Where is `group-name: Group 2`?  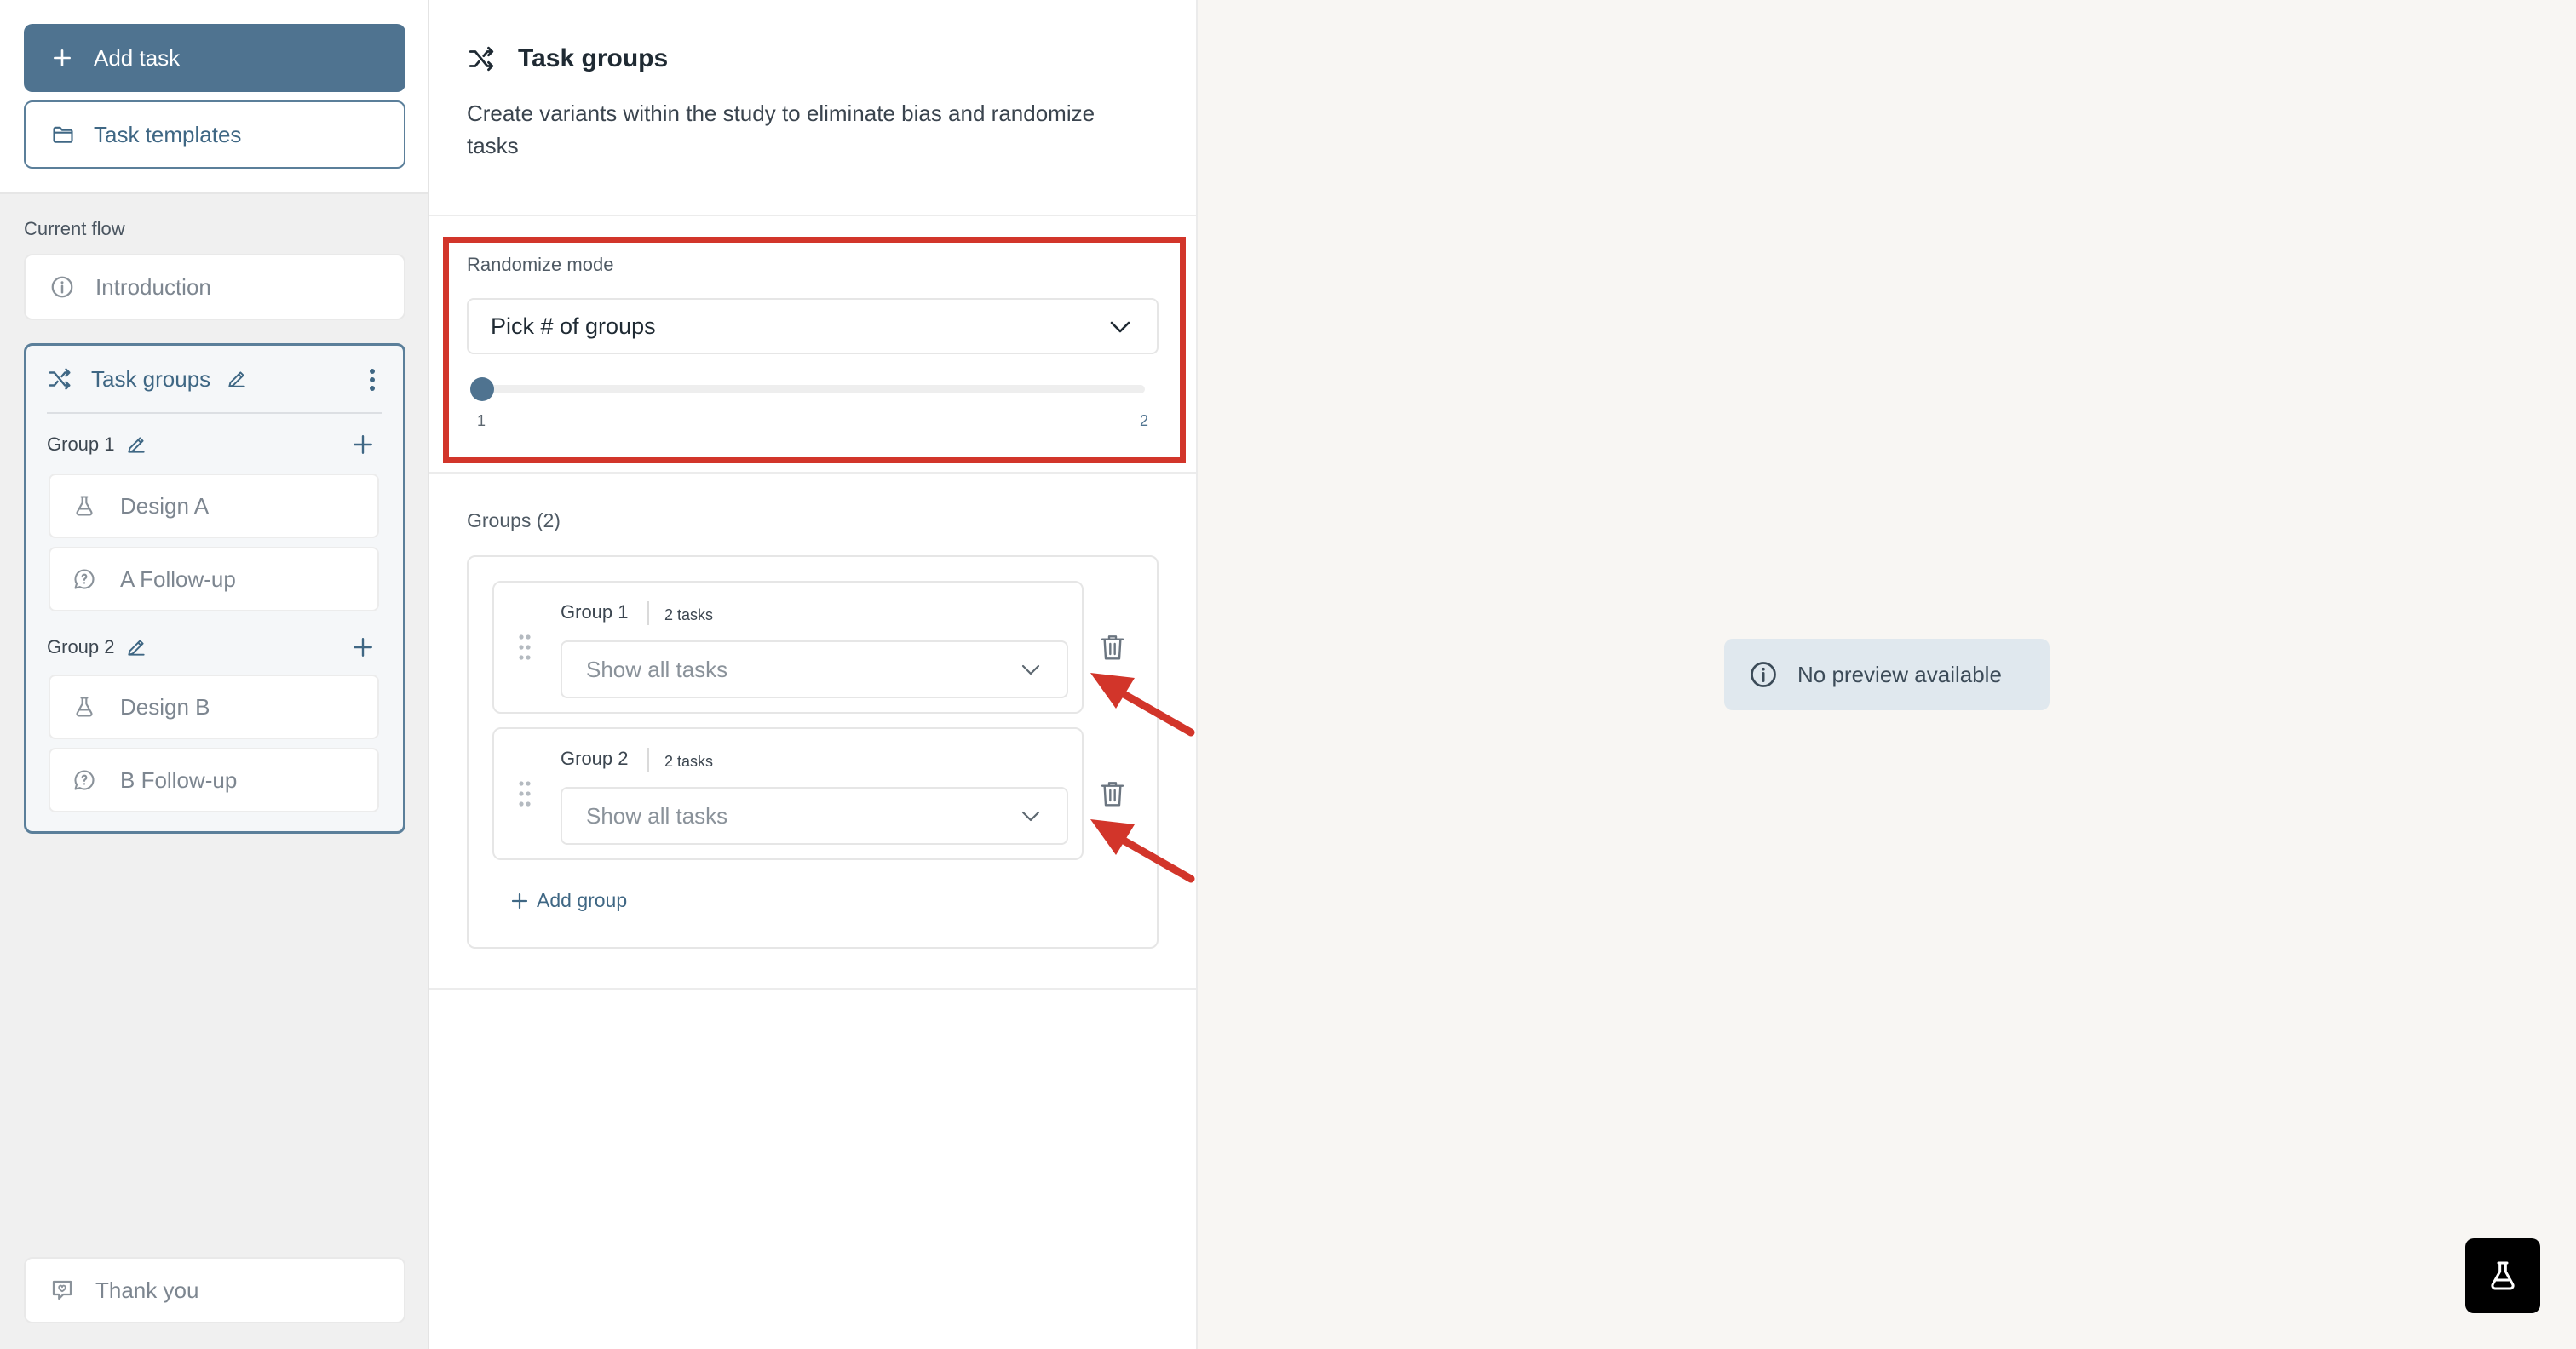 group-name: Group 2 is located at coordinates (595, 759).